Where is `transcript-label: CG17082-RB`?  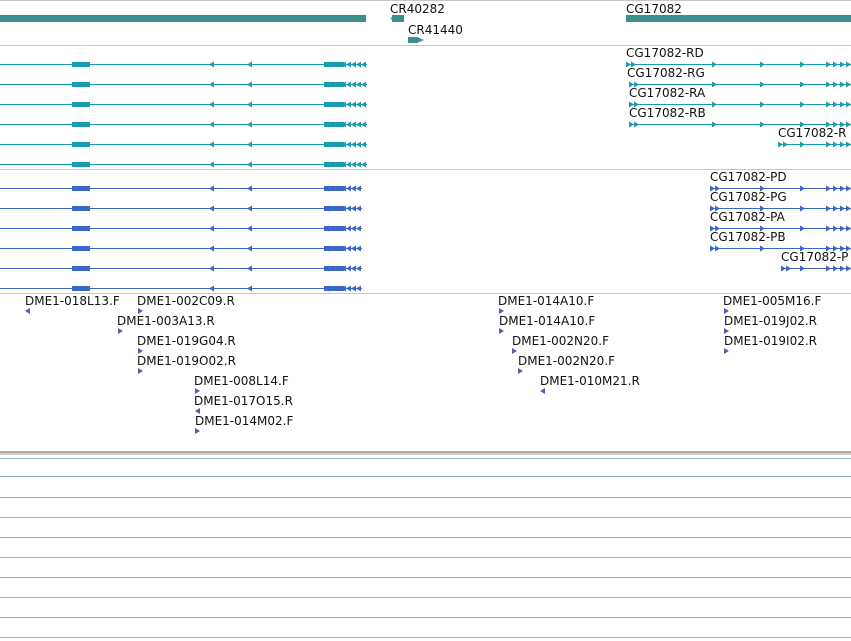
transcript-label: CG17082-RB is located at coordinates (667, 113).